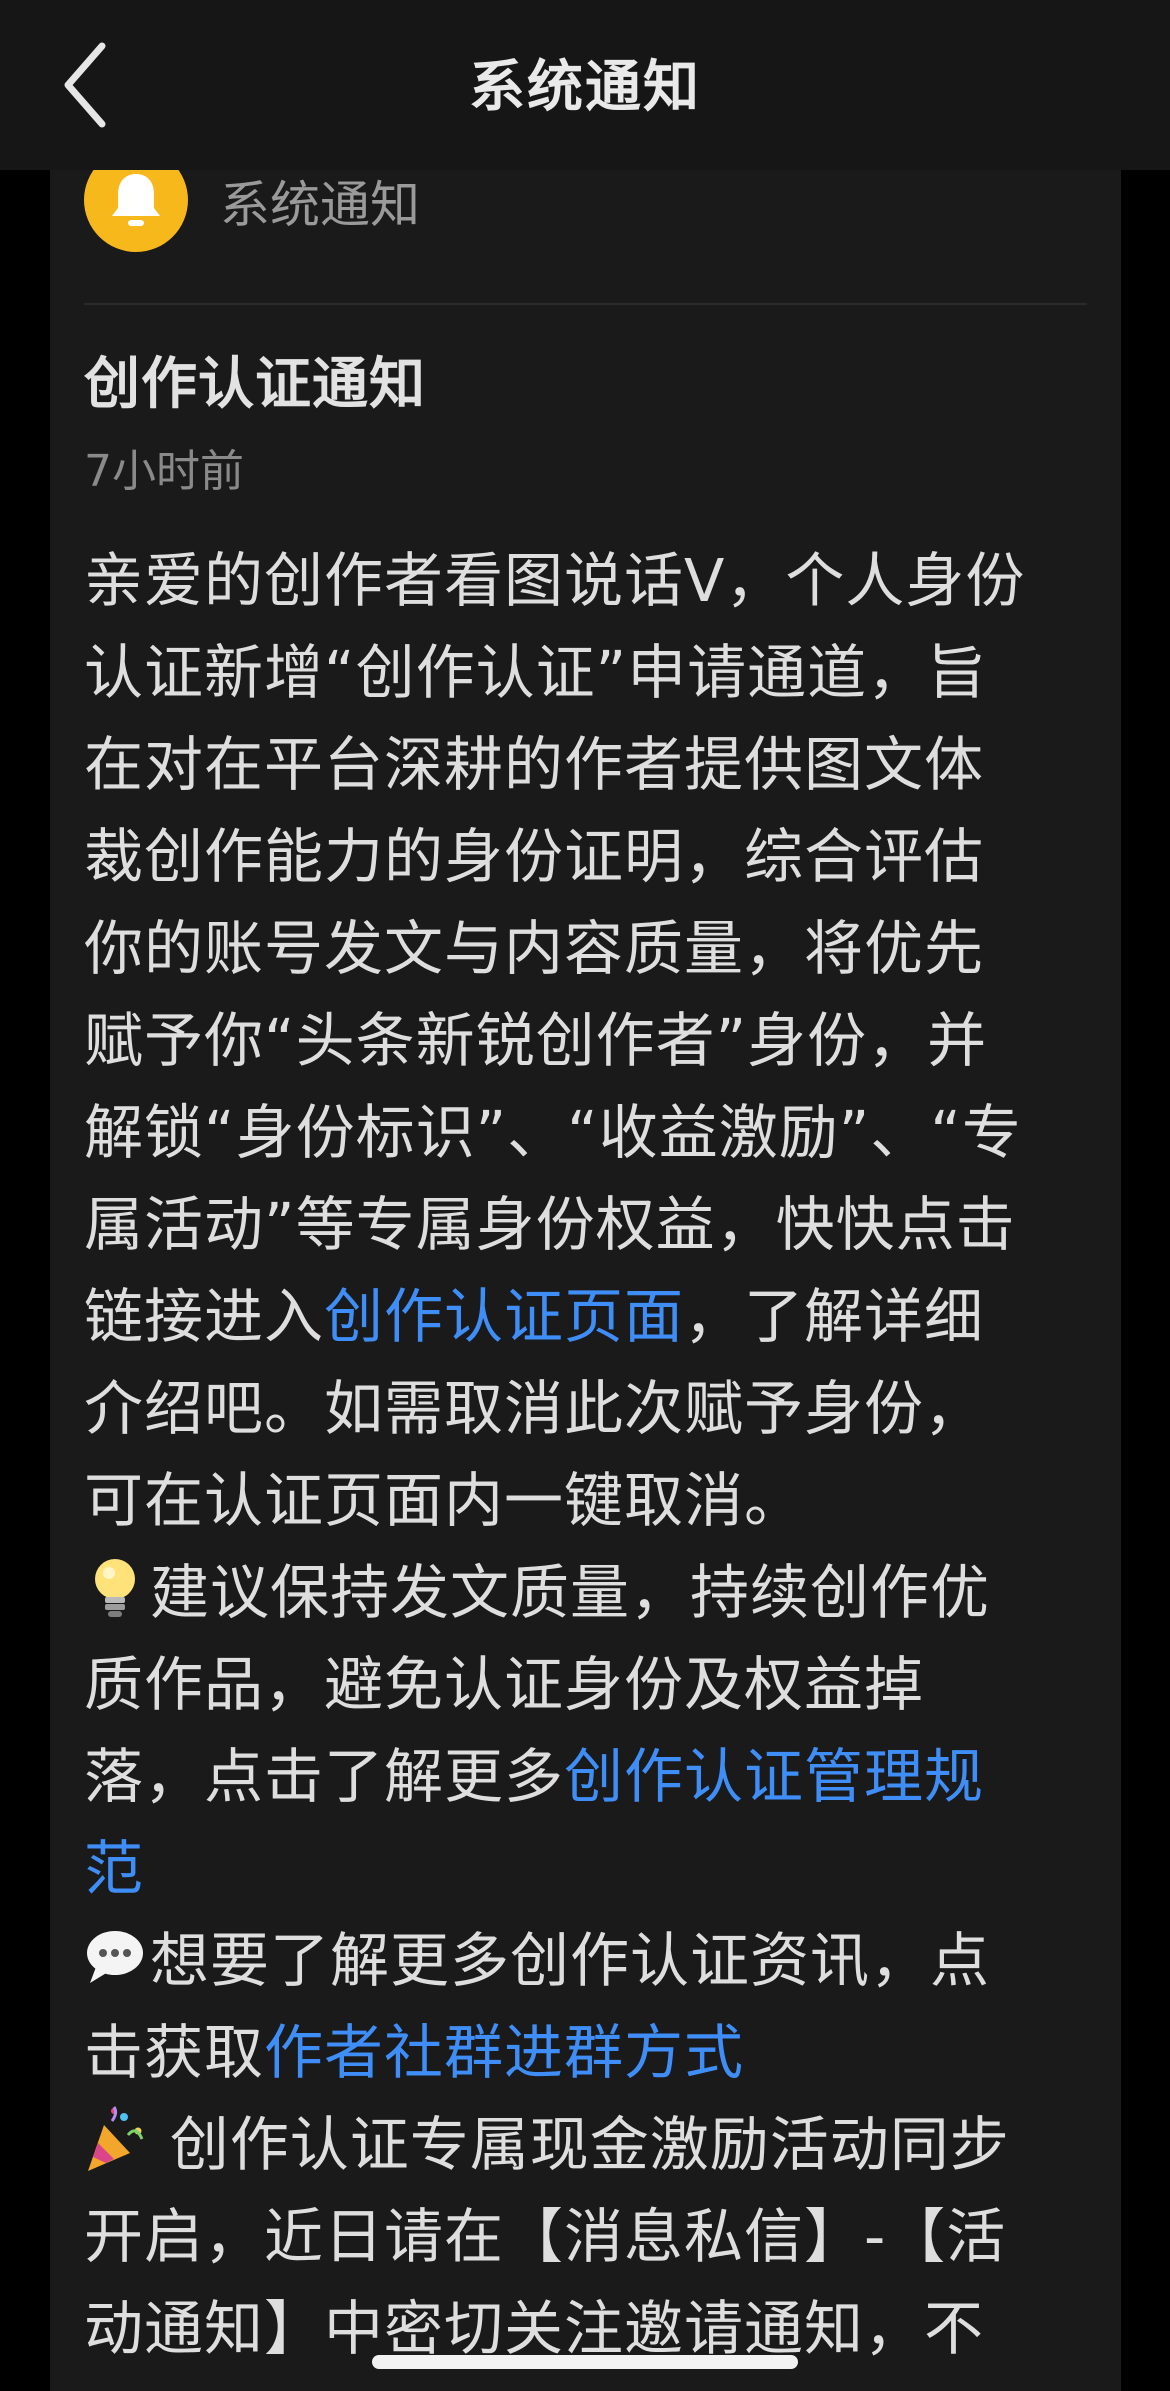  I want to click on body-line: 创作认证专属现金激励活动同步, so click(599, 2145).